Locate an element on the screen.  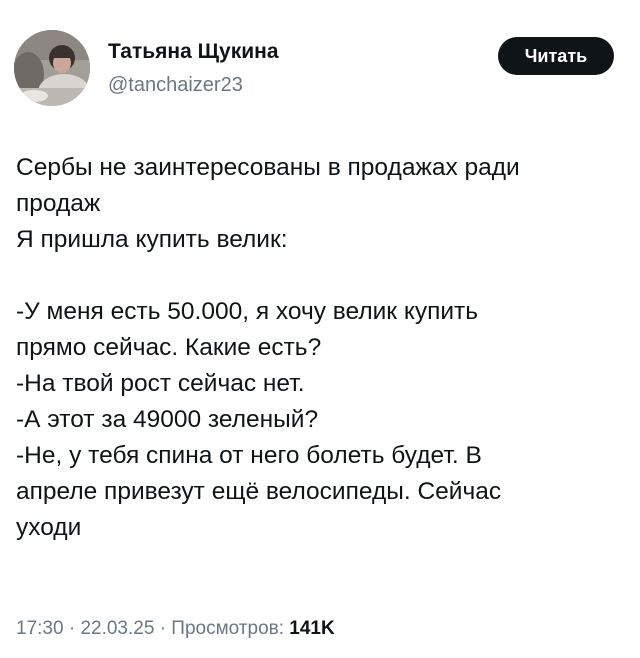
views-label: Просмотров: is located at coordinates (228, 628).